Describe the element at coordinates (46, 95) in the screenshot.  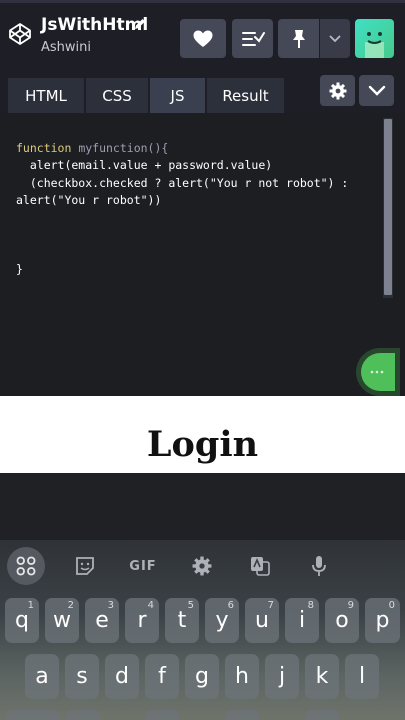
I see `tab-html: HTML` at that location.